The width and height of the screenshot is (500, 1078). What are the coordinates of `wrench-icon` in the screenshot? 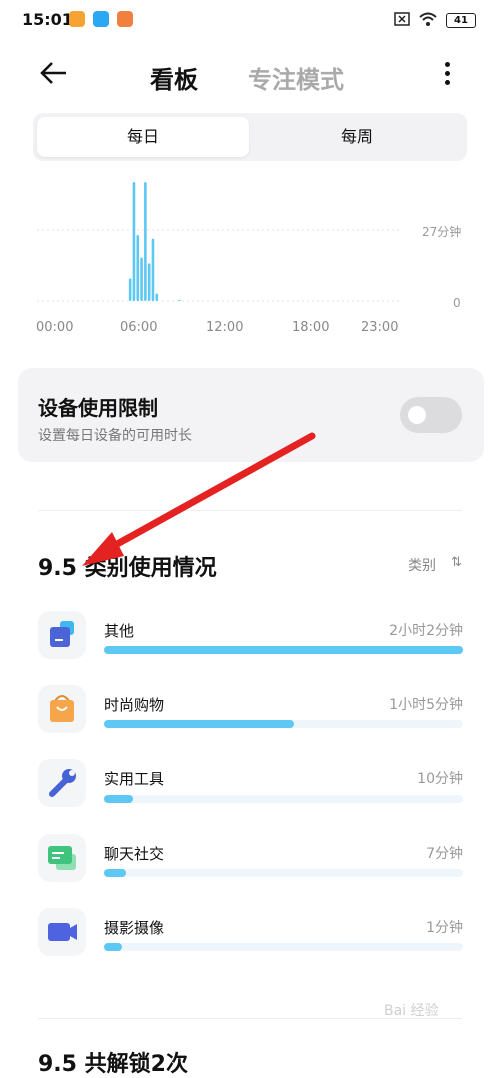 It's located at (62, 783).